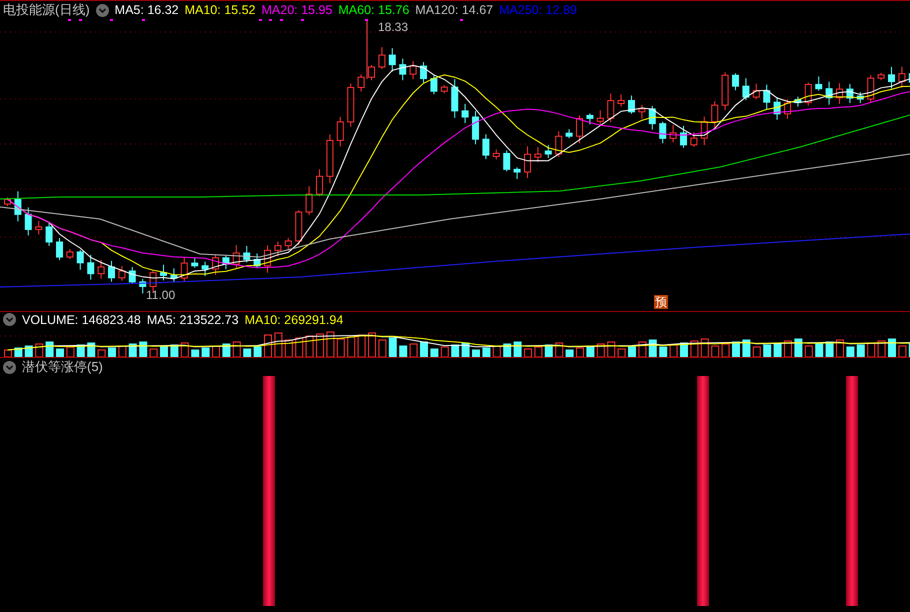 The width and height of the screenshot is (910, 612). What do you see at coordinates (661, 302) in the screenshot?
I see `forecast-badge: 预` at bounding box center [661, 302].